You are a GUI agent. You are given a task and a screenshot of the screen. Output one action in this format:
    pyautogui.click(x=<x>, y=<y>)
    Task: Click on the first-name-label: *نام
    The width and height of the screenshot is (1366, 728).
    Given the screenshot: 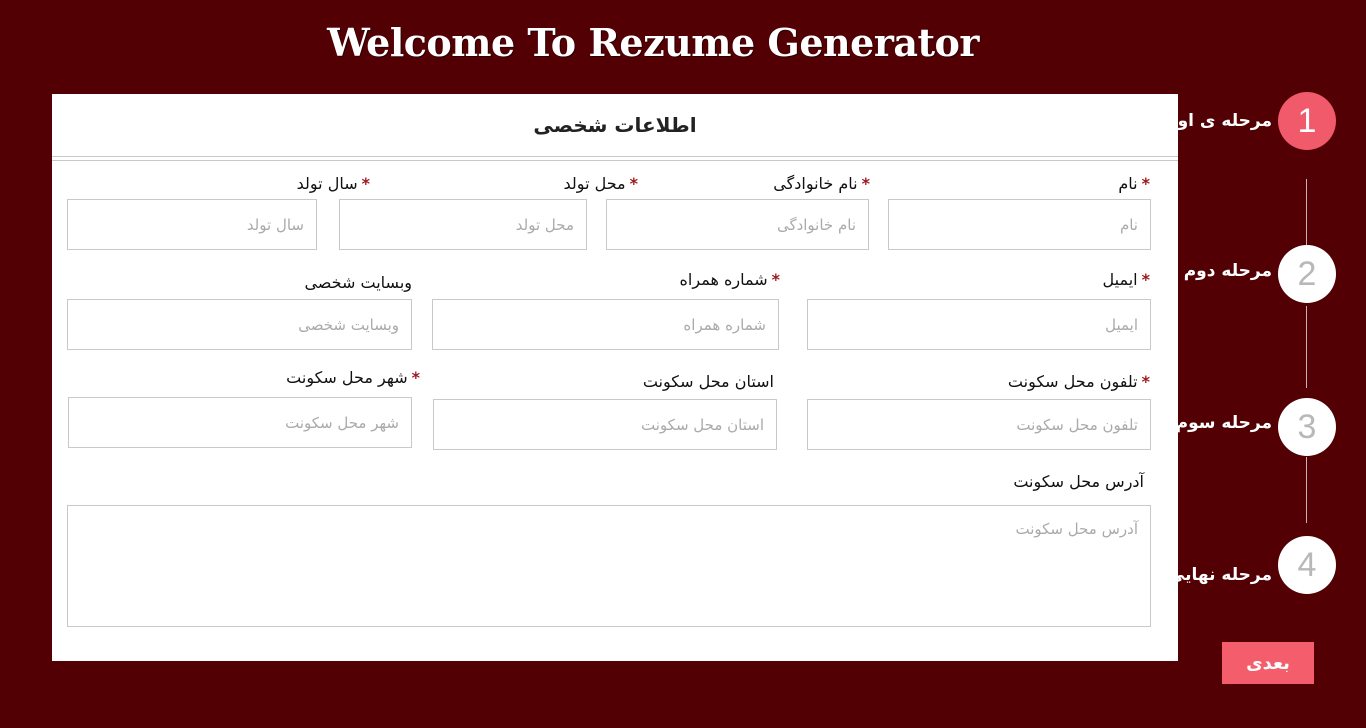 What is the action you would take?
    pyautogui.click(x=1134, y=183)
    